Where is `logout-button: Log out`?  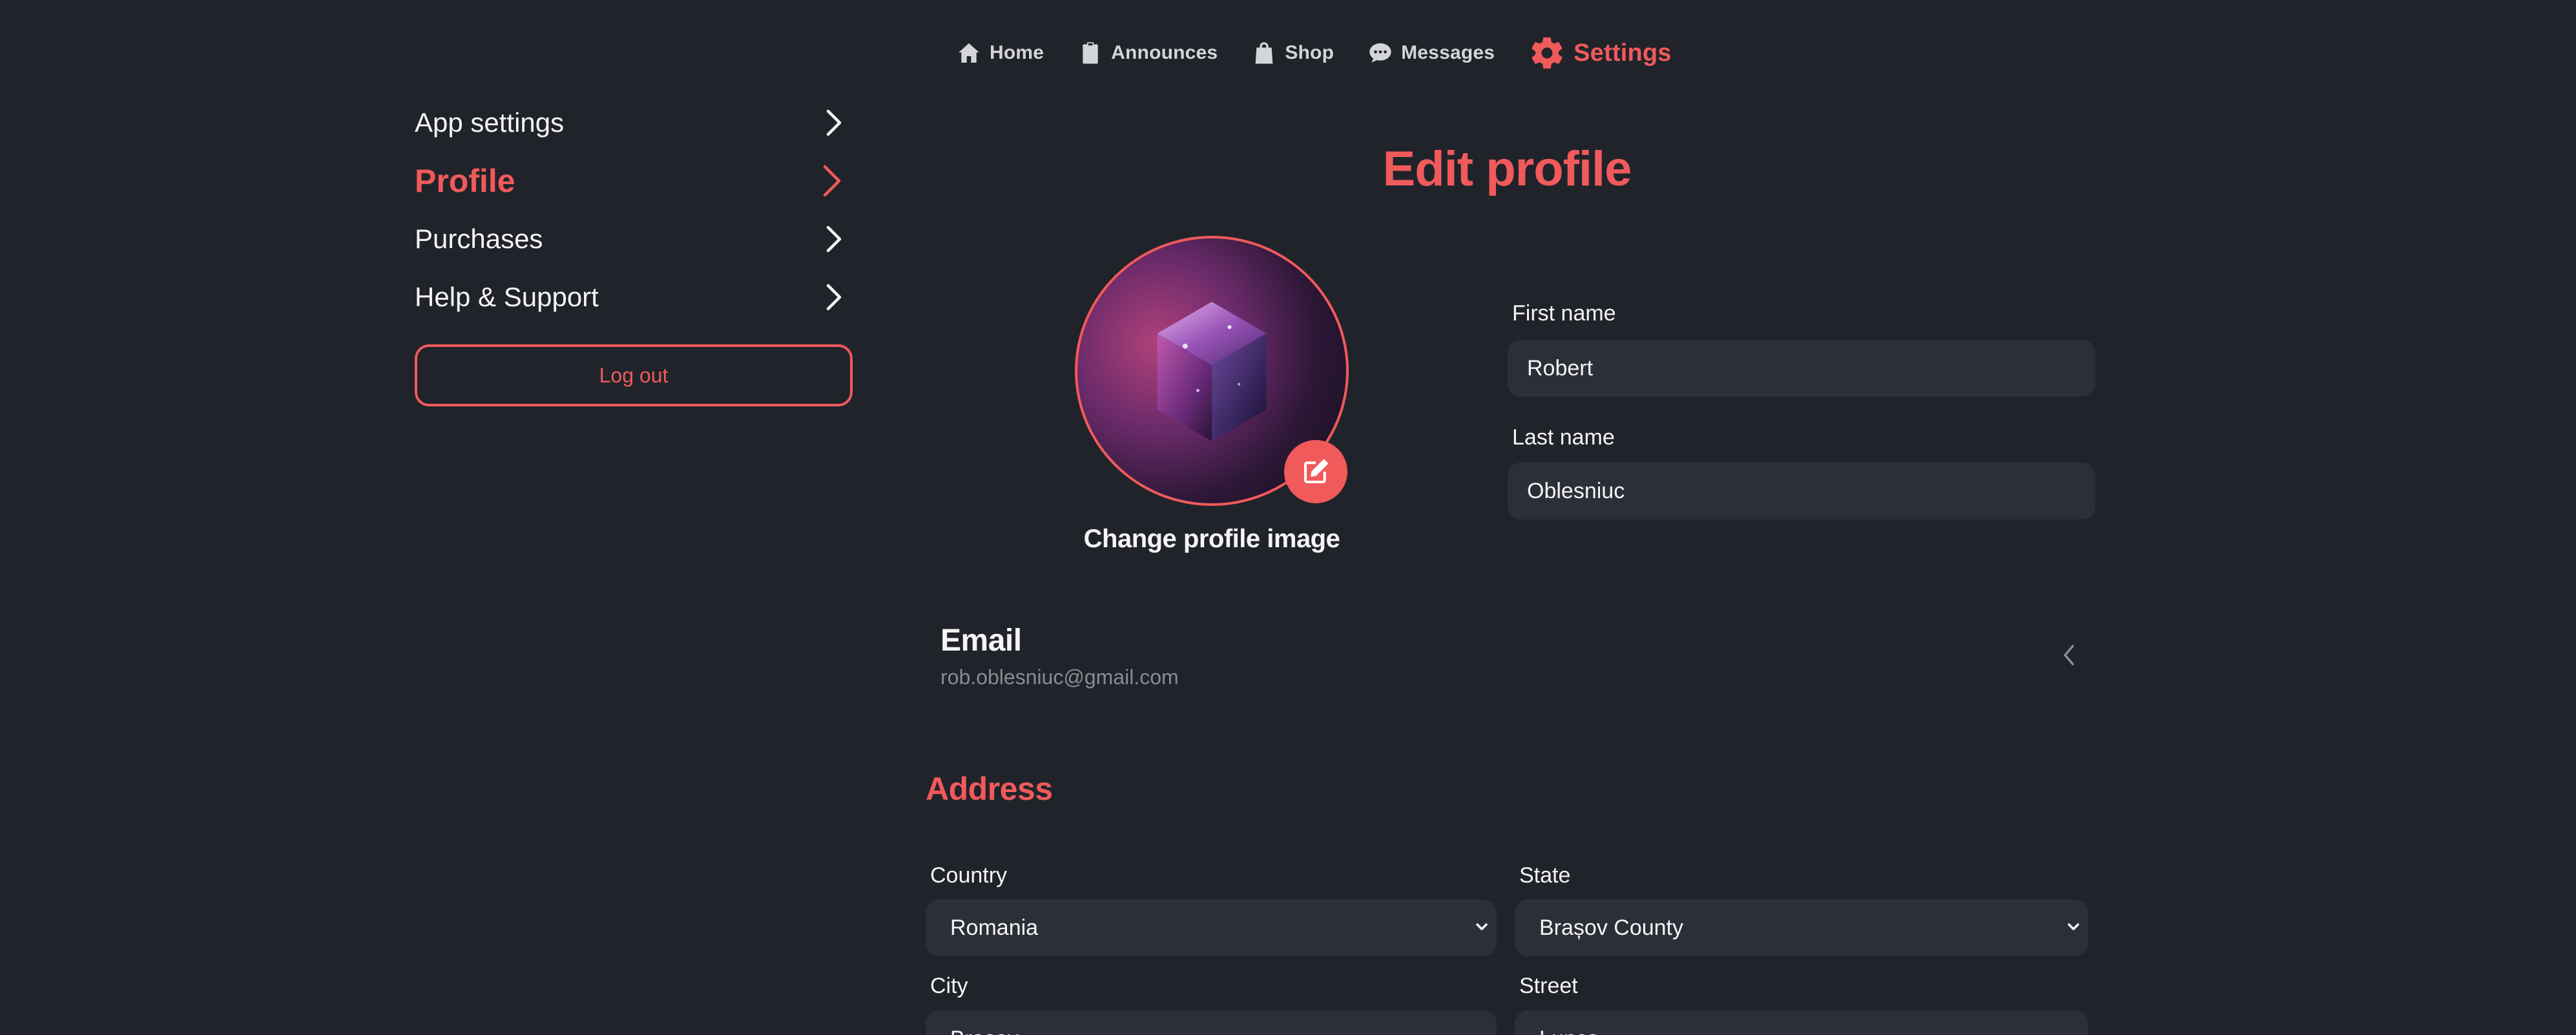
logout-button: Log out is located at coordinates (634, 375).